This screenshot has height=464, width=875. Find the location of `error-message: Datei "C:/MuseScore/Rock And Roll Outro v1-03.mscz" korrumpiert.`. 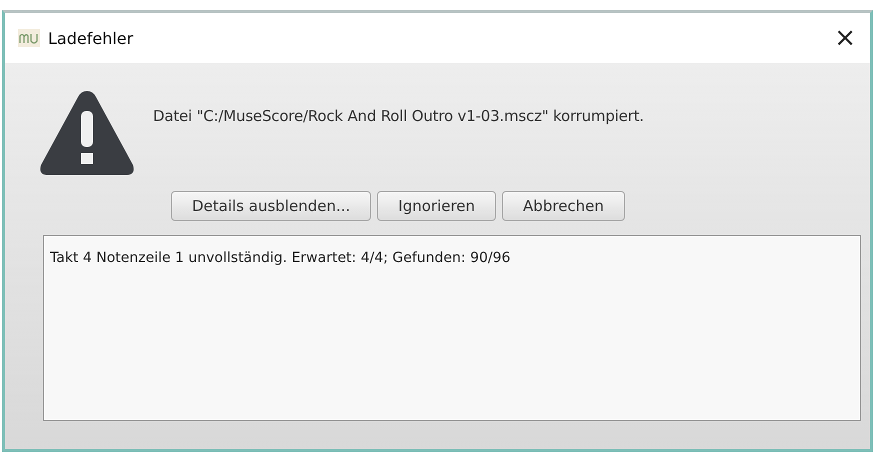

error-message: Datei "C:/MuseScore/Rock And Roll Outro v1-03.mscz" korrumpiert. is located at coordinates (398, 116).